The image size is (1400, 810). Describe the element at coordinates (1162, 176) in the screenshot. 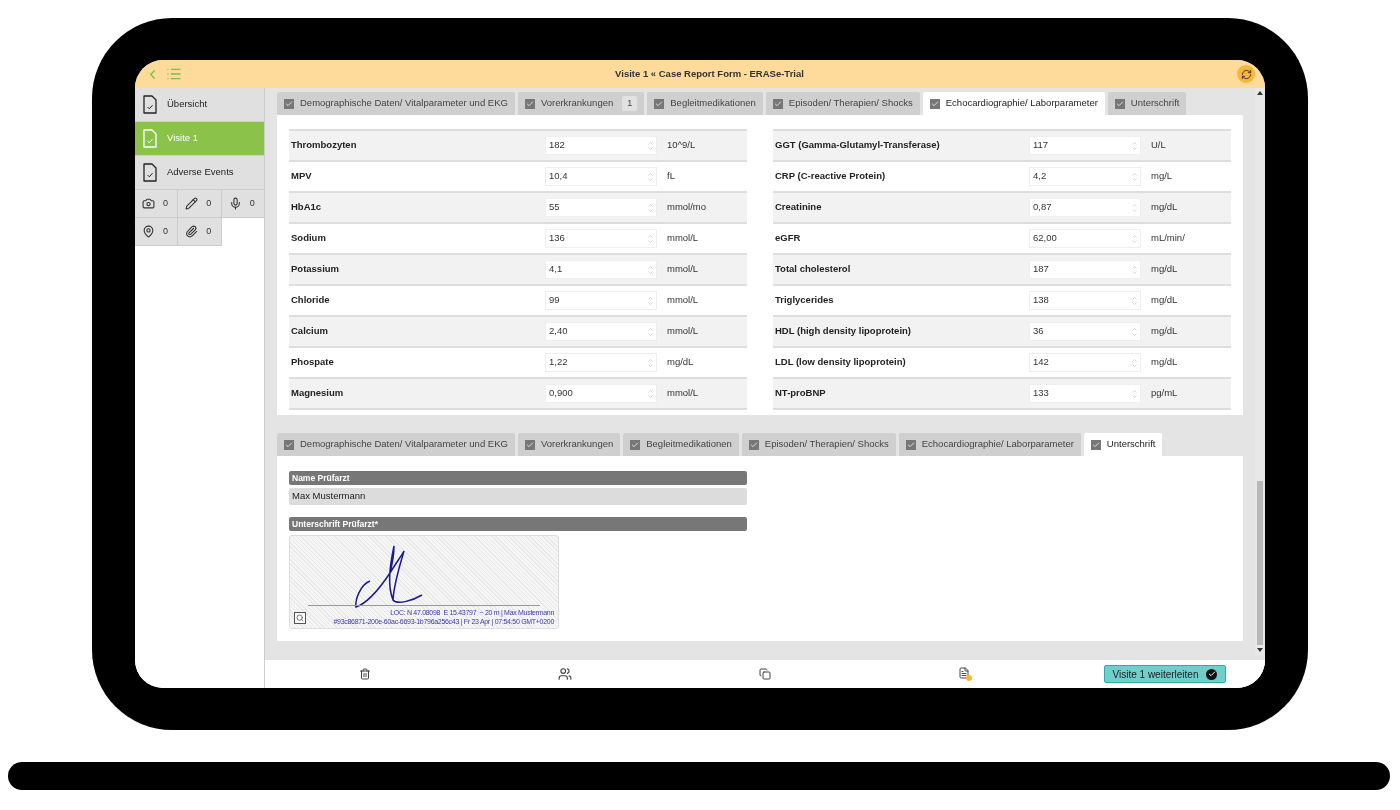

I see `unit-label: mg/L` at that location.